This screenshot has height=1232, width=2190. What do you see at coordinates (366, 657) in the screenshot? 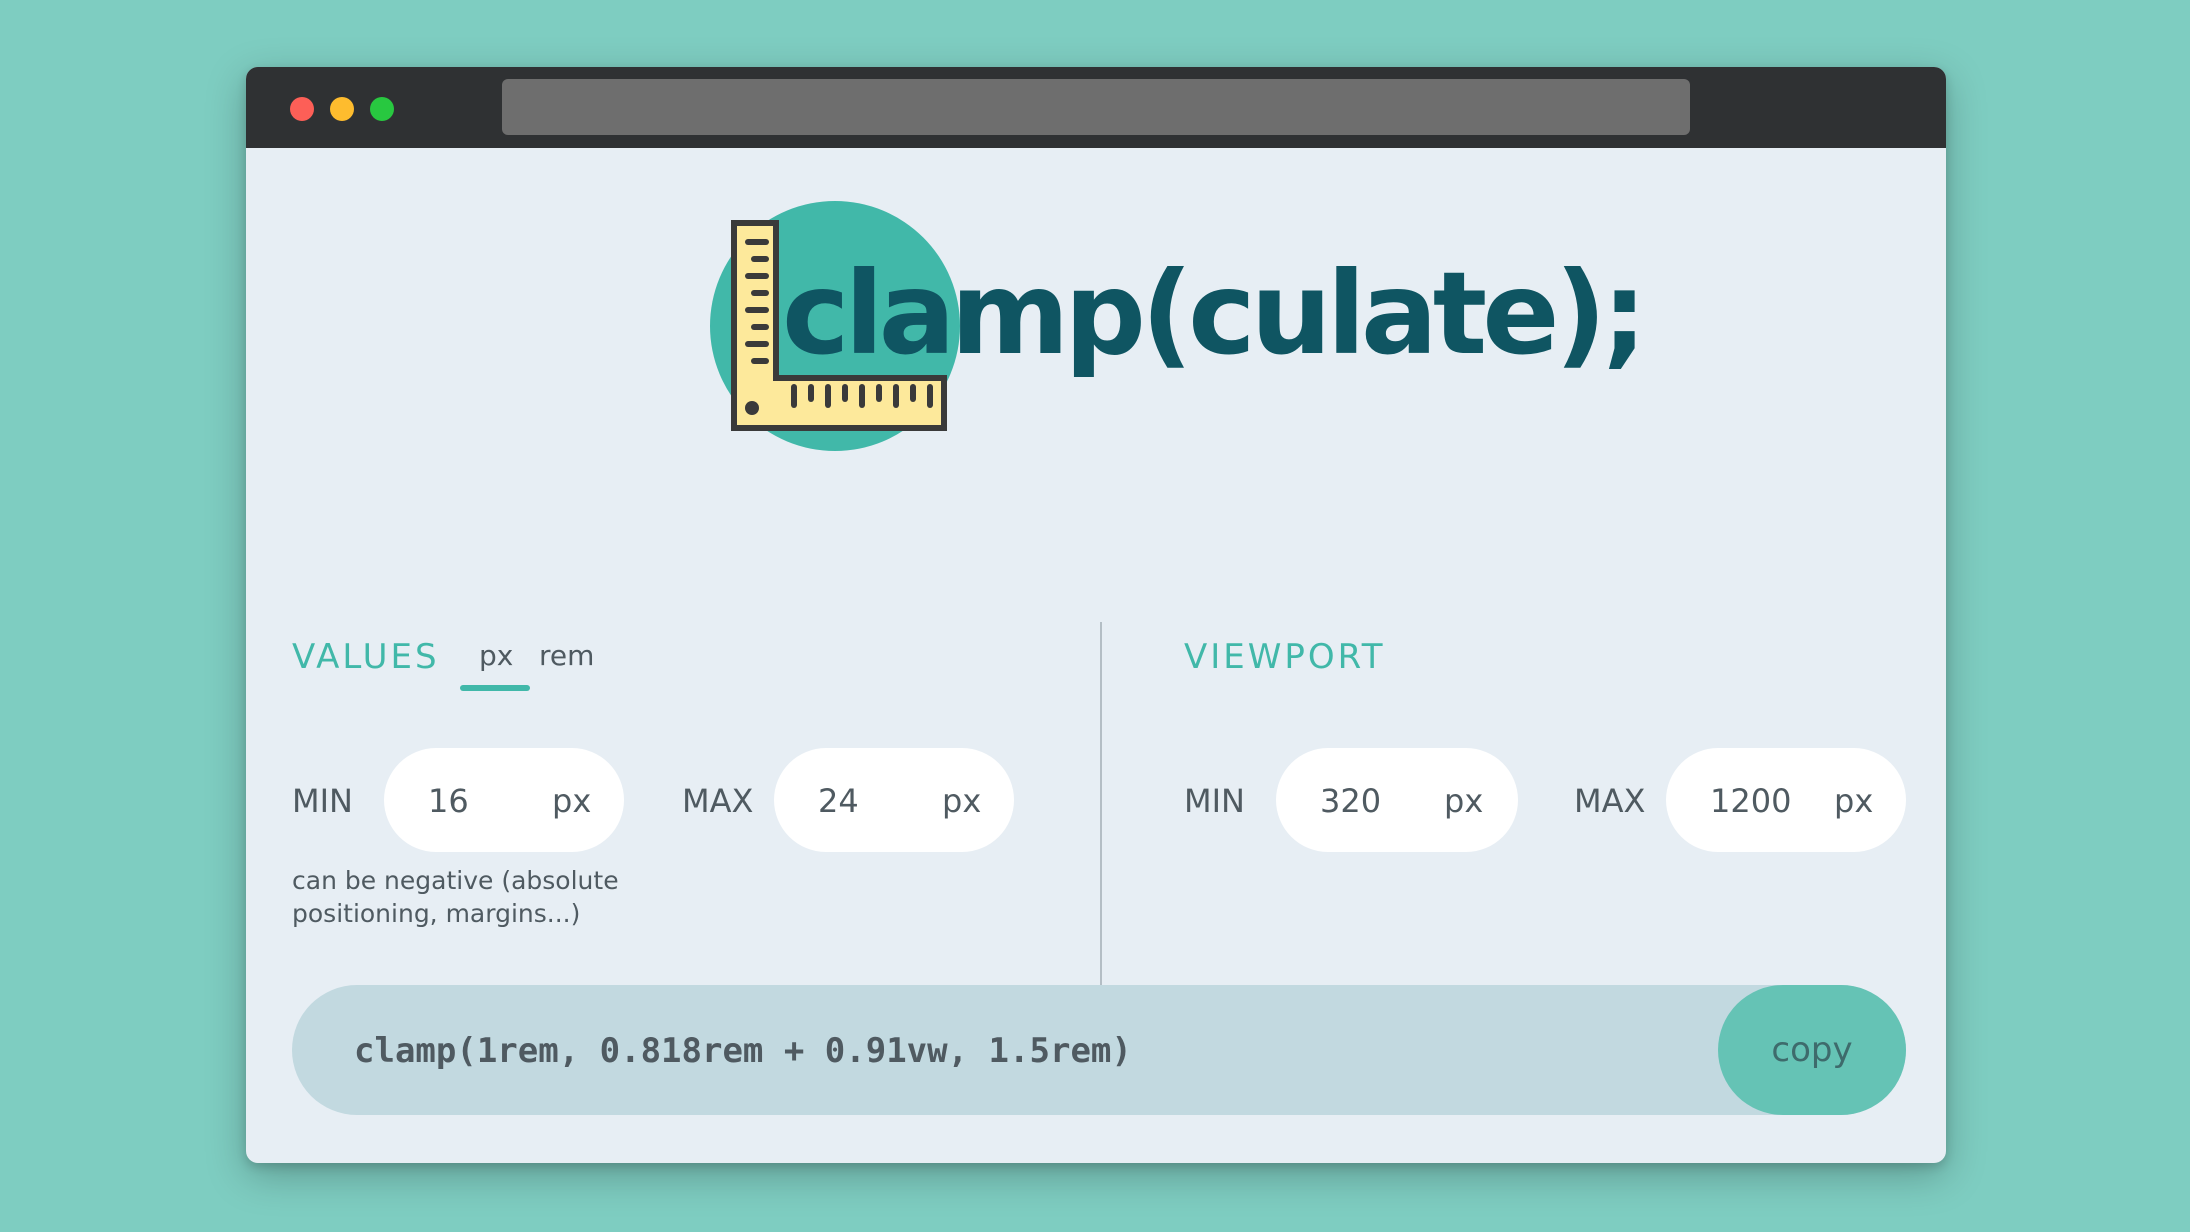
I see `values-heading: VALUES` at bounding box center [366, 657].